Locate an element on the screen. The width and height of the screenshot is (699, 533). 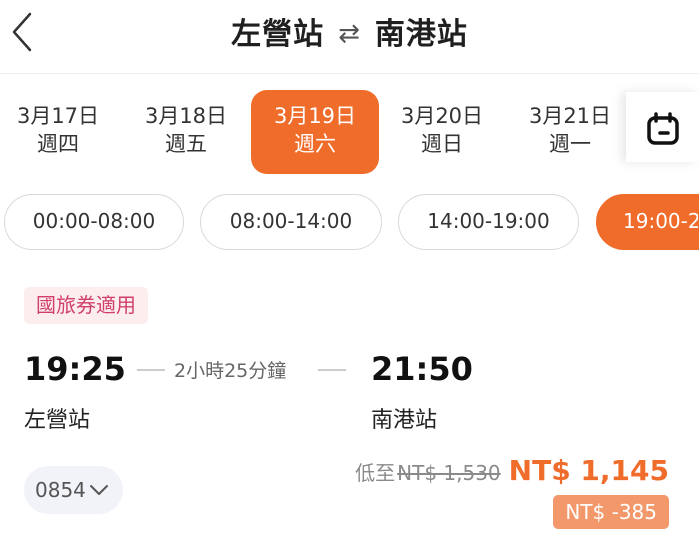
route-title: 左營站 ⇄ 南港站 is located at coordinates (349, 31).